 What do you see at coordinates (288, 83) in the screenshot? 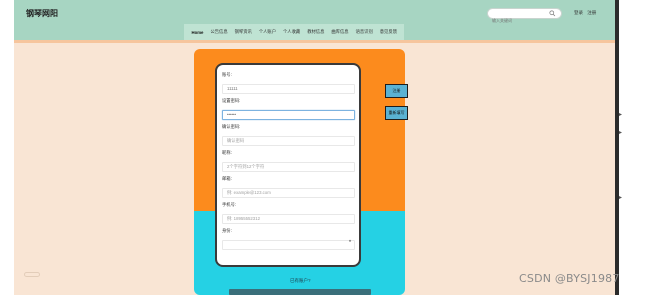
I see `account-field: 账号: 11111` at bounding box center [288, 83].